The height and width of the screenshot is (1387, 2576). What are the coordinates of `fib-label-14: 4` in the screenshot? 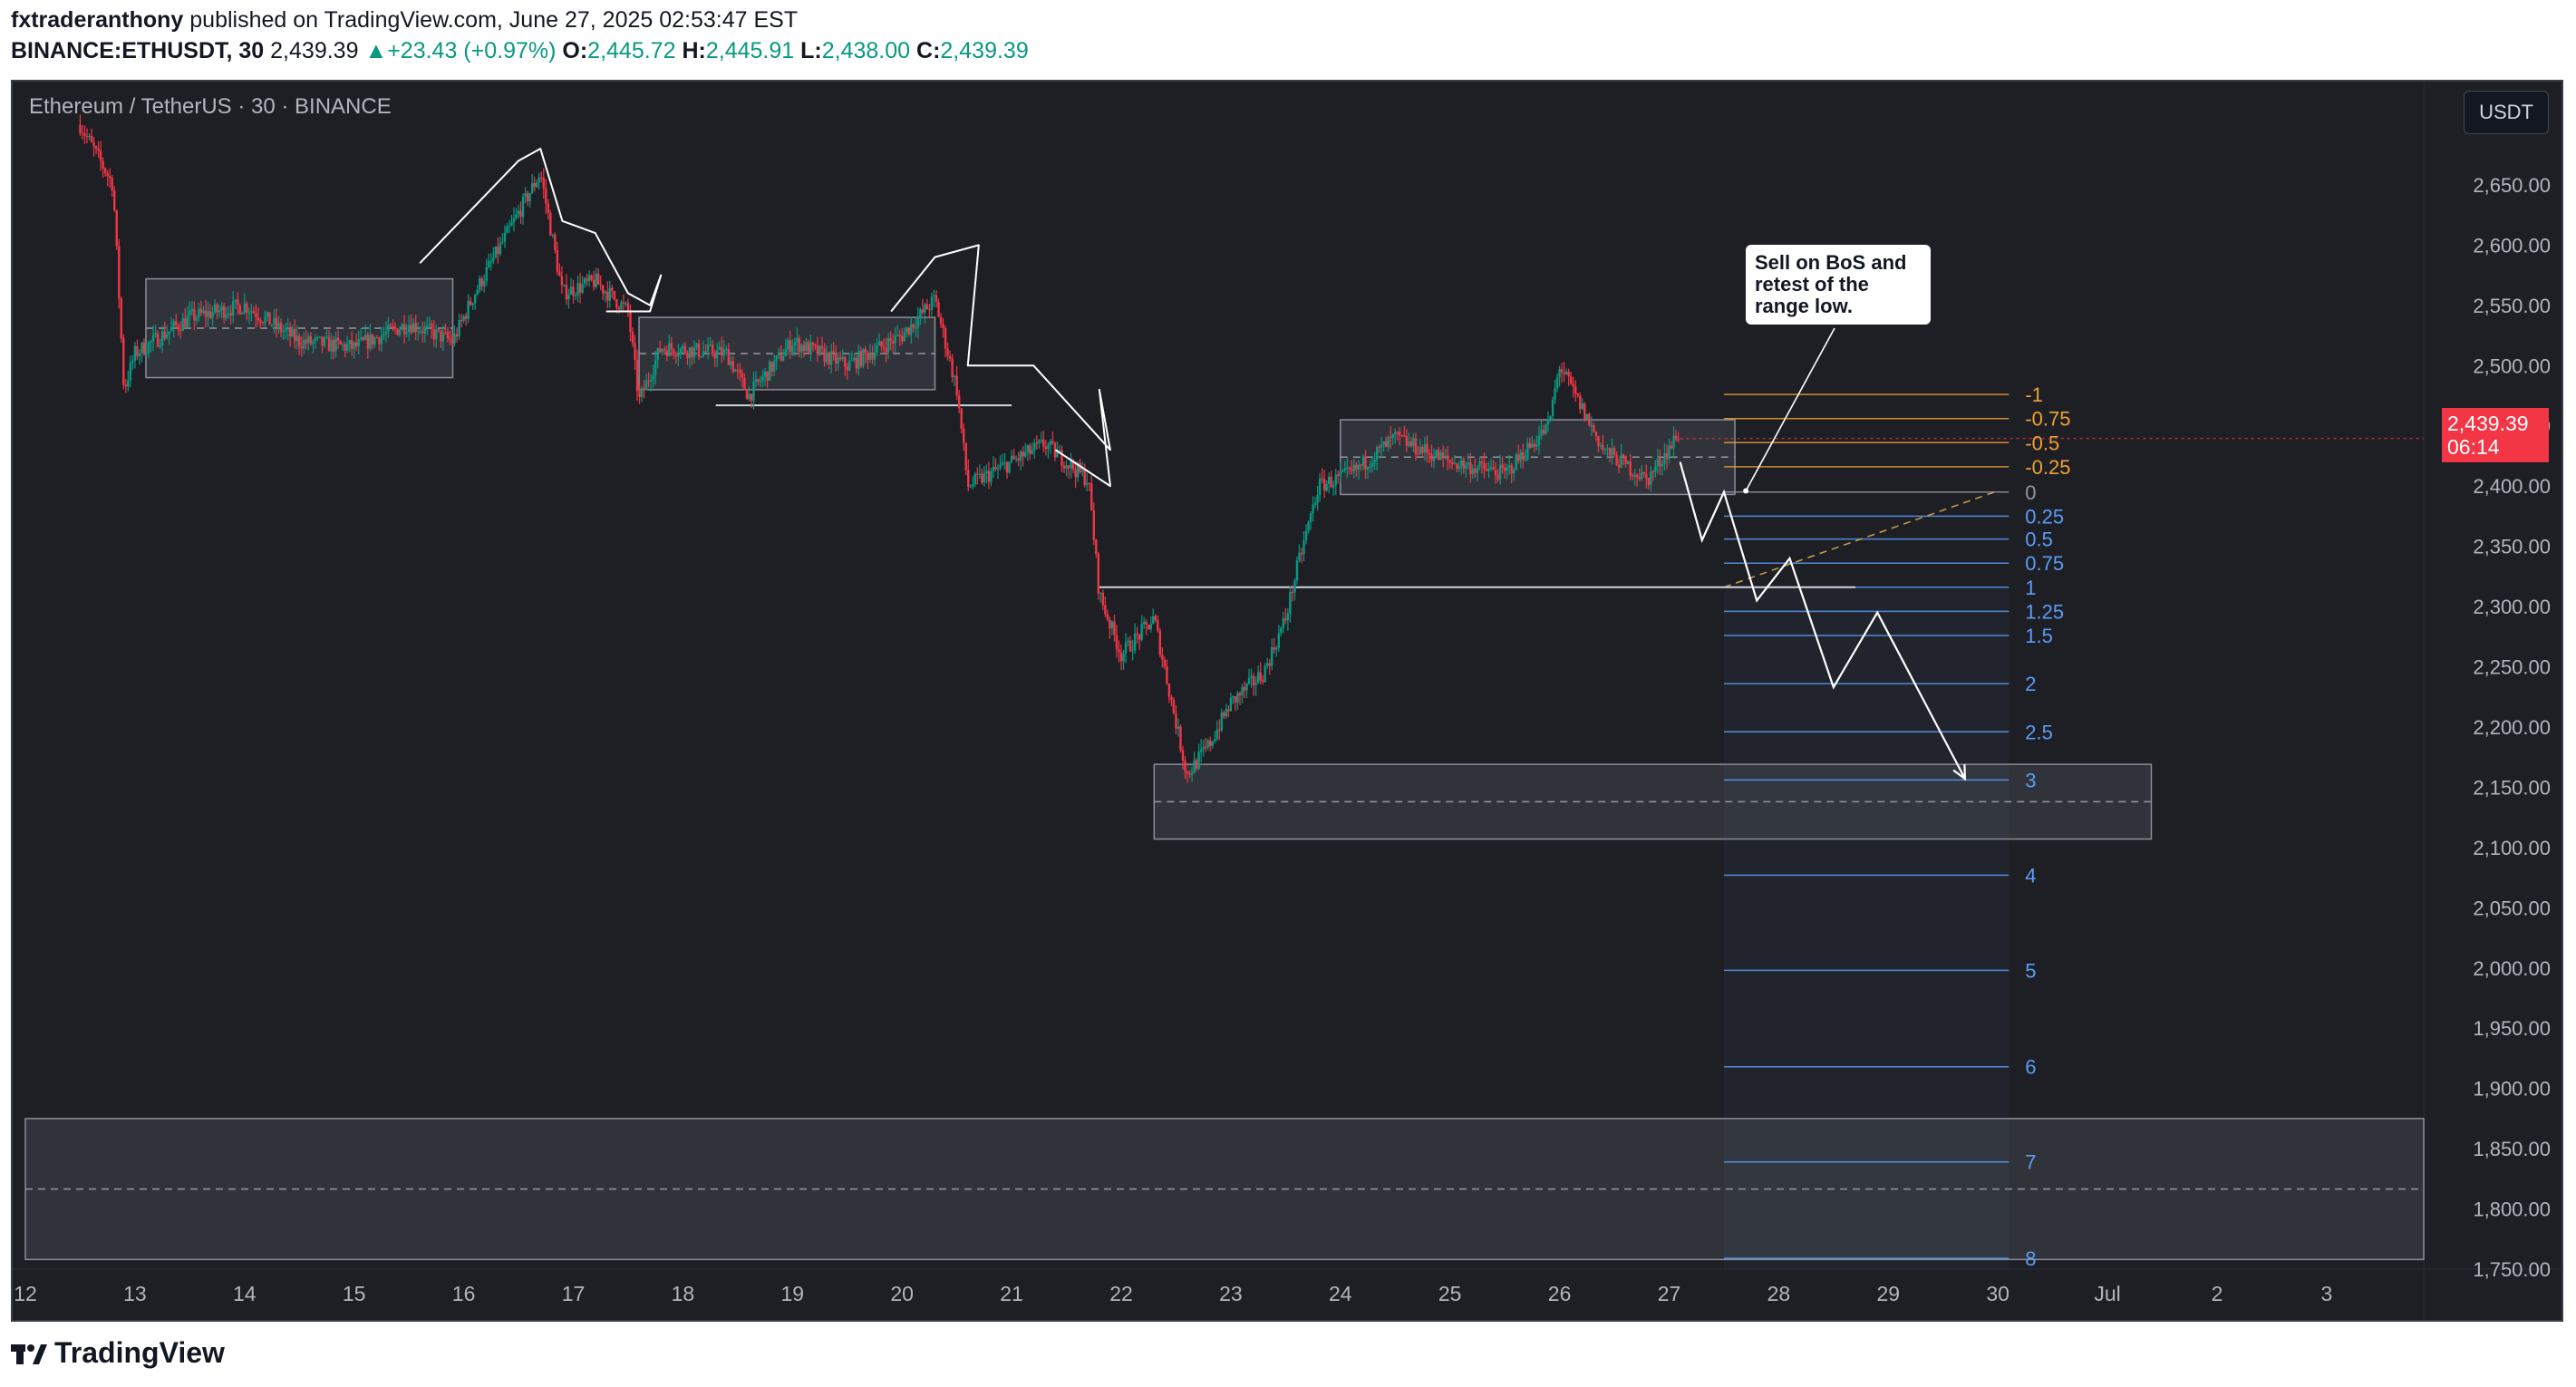 It's located at (2030, 875).